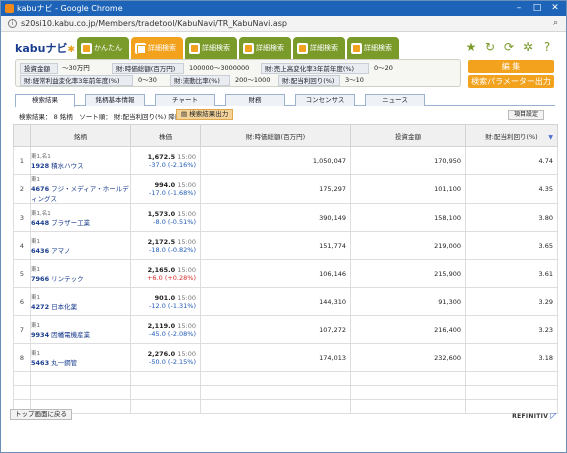  I want to click on parameter-output-button: 検索パラメーター出力, so click(511, 81).